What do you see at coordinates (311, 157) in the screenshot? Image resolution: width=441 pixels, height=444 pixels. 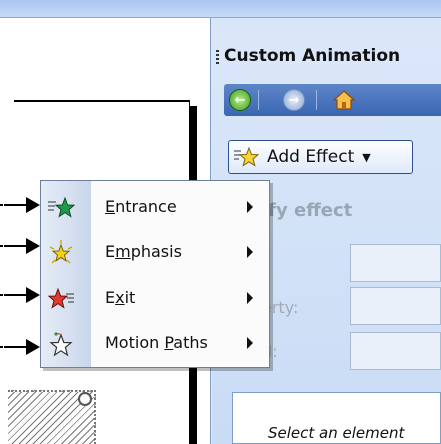 I see `add-effect-label: Add Effect` at bounding box center [311, 157].